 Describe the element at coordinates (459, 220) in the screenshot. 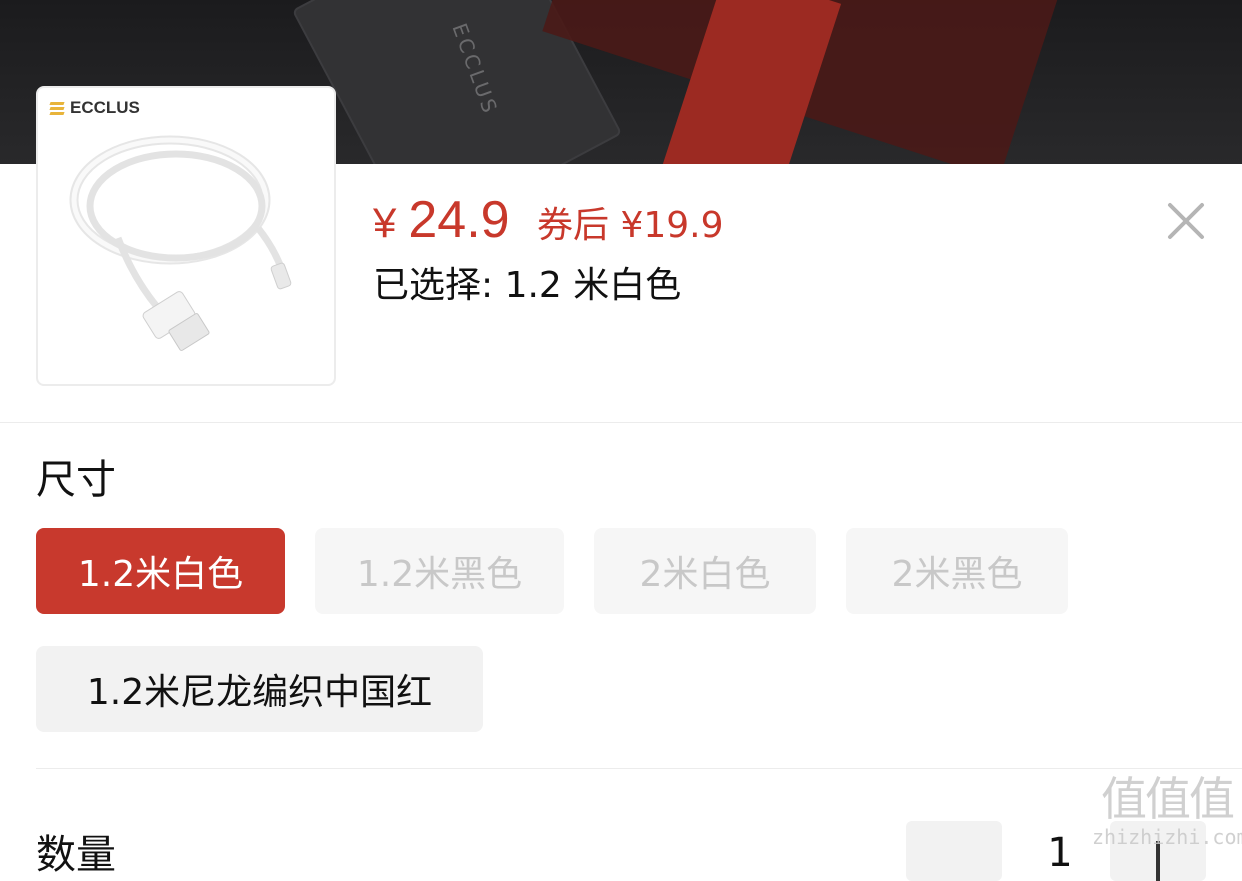

I see `price-value: 24.9` at that location.